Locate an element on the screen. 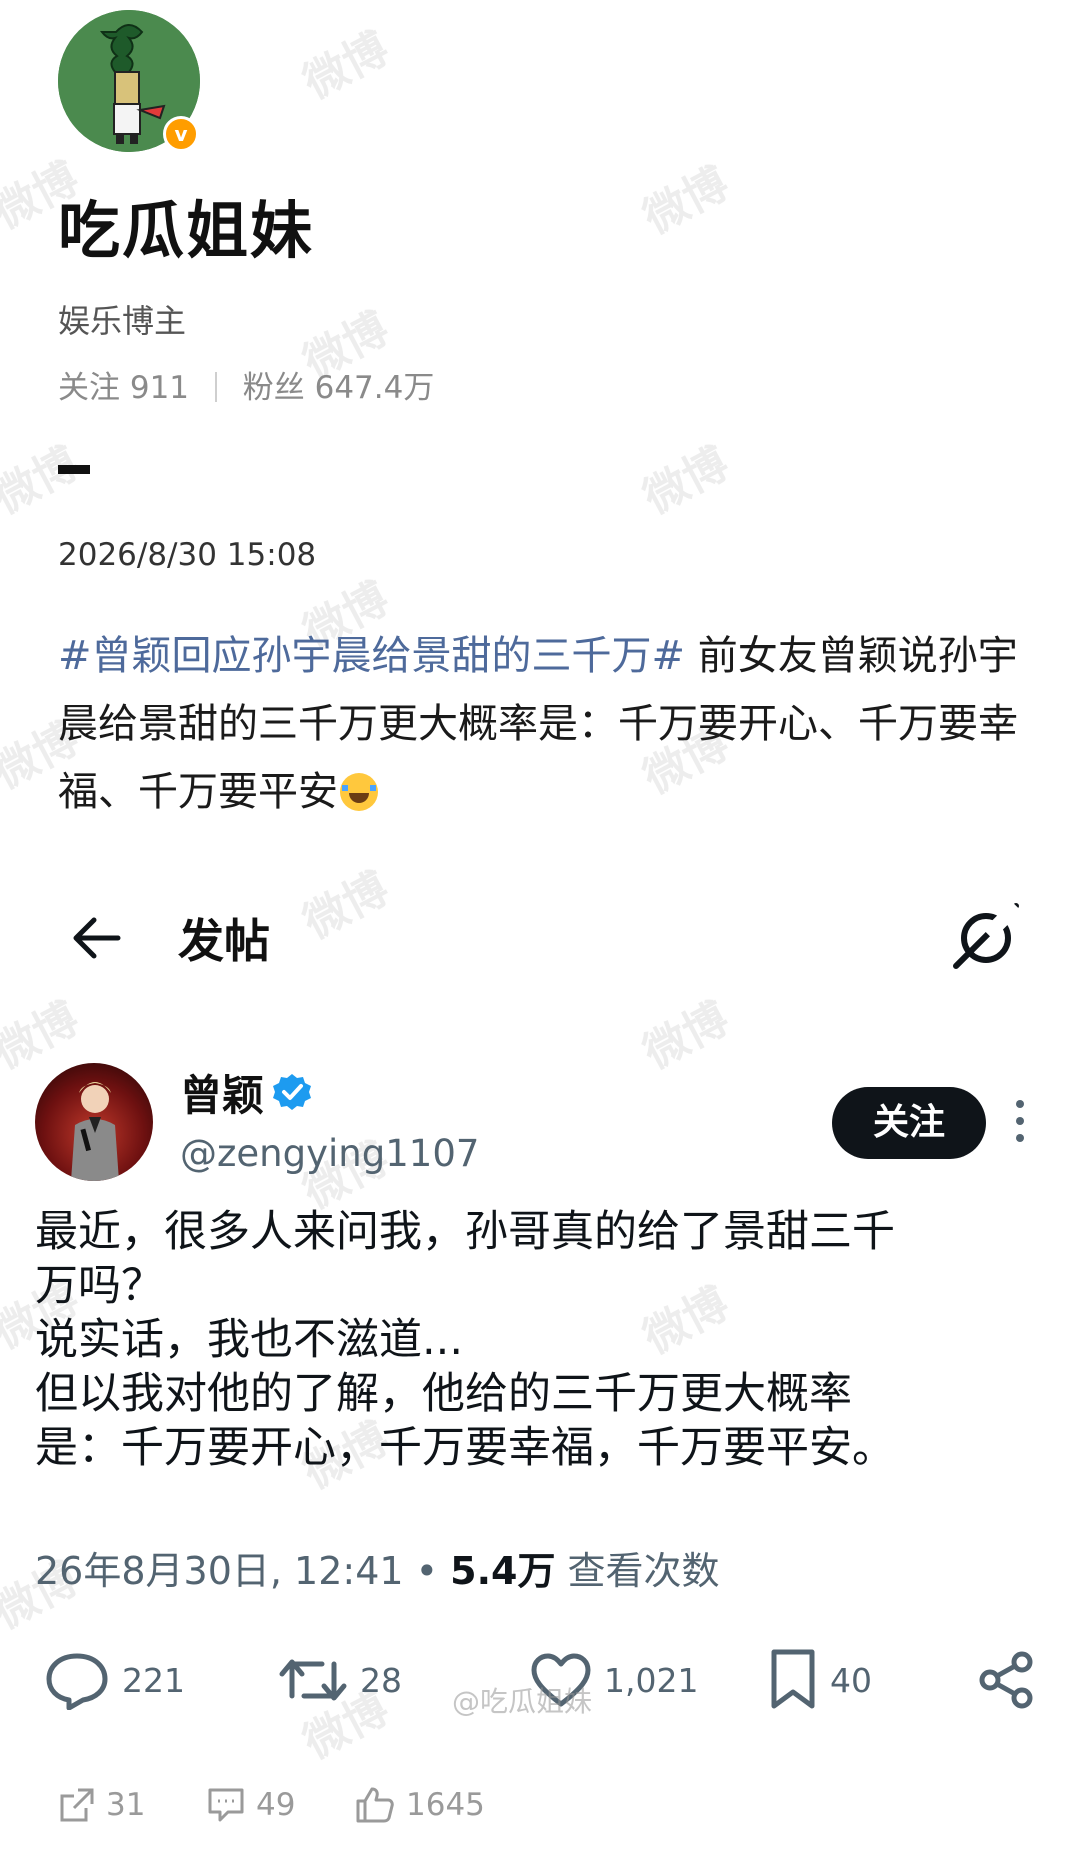 The image size is (1080, 1857). more-options-icon is located at coordinates (1020, 1123).